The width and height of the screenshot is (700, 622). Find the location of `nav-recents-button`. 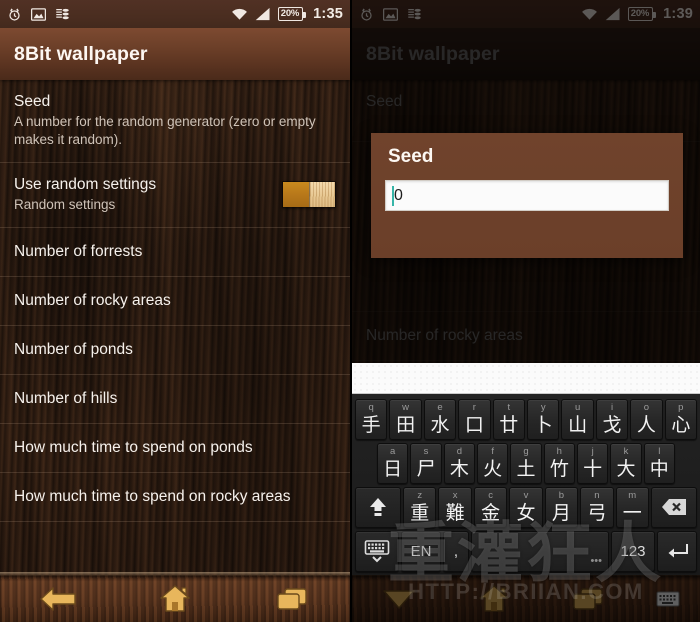

nav-recents-button is located at coordinates (292, 599).